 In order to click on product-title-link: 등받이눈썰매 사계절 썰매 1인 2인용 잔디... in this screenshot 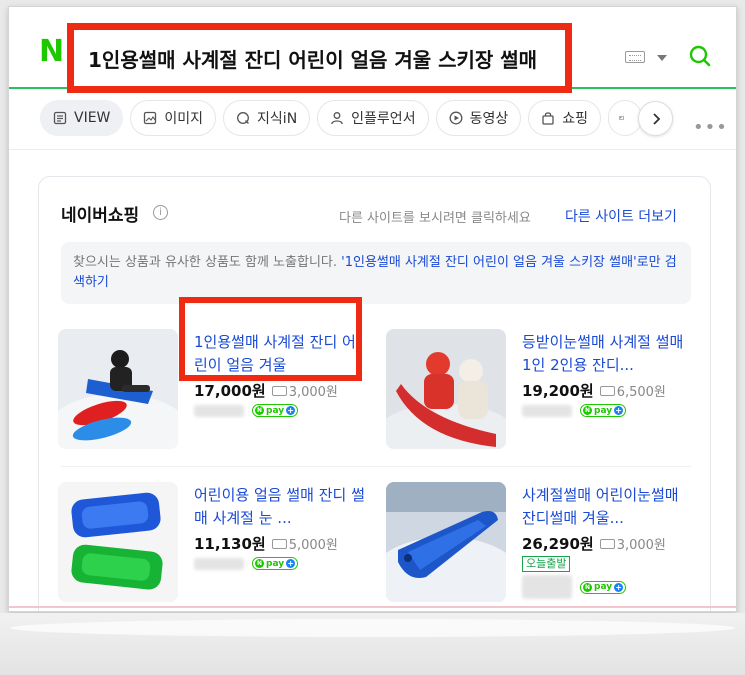, I will do `click(608, 354)`.